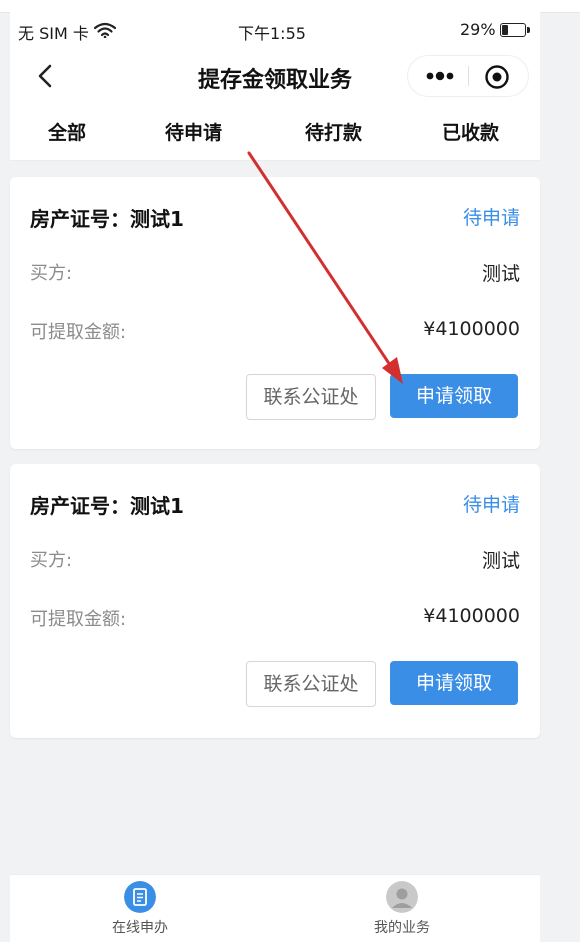 The width and height of the screenshot is (580, 942). Describe the element at coordinates (53, 33) in the screenshot. I see `carrier-text: 无 SIM 卡` at that location.